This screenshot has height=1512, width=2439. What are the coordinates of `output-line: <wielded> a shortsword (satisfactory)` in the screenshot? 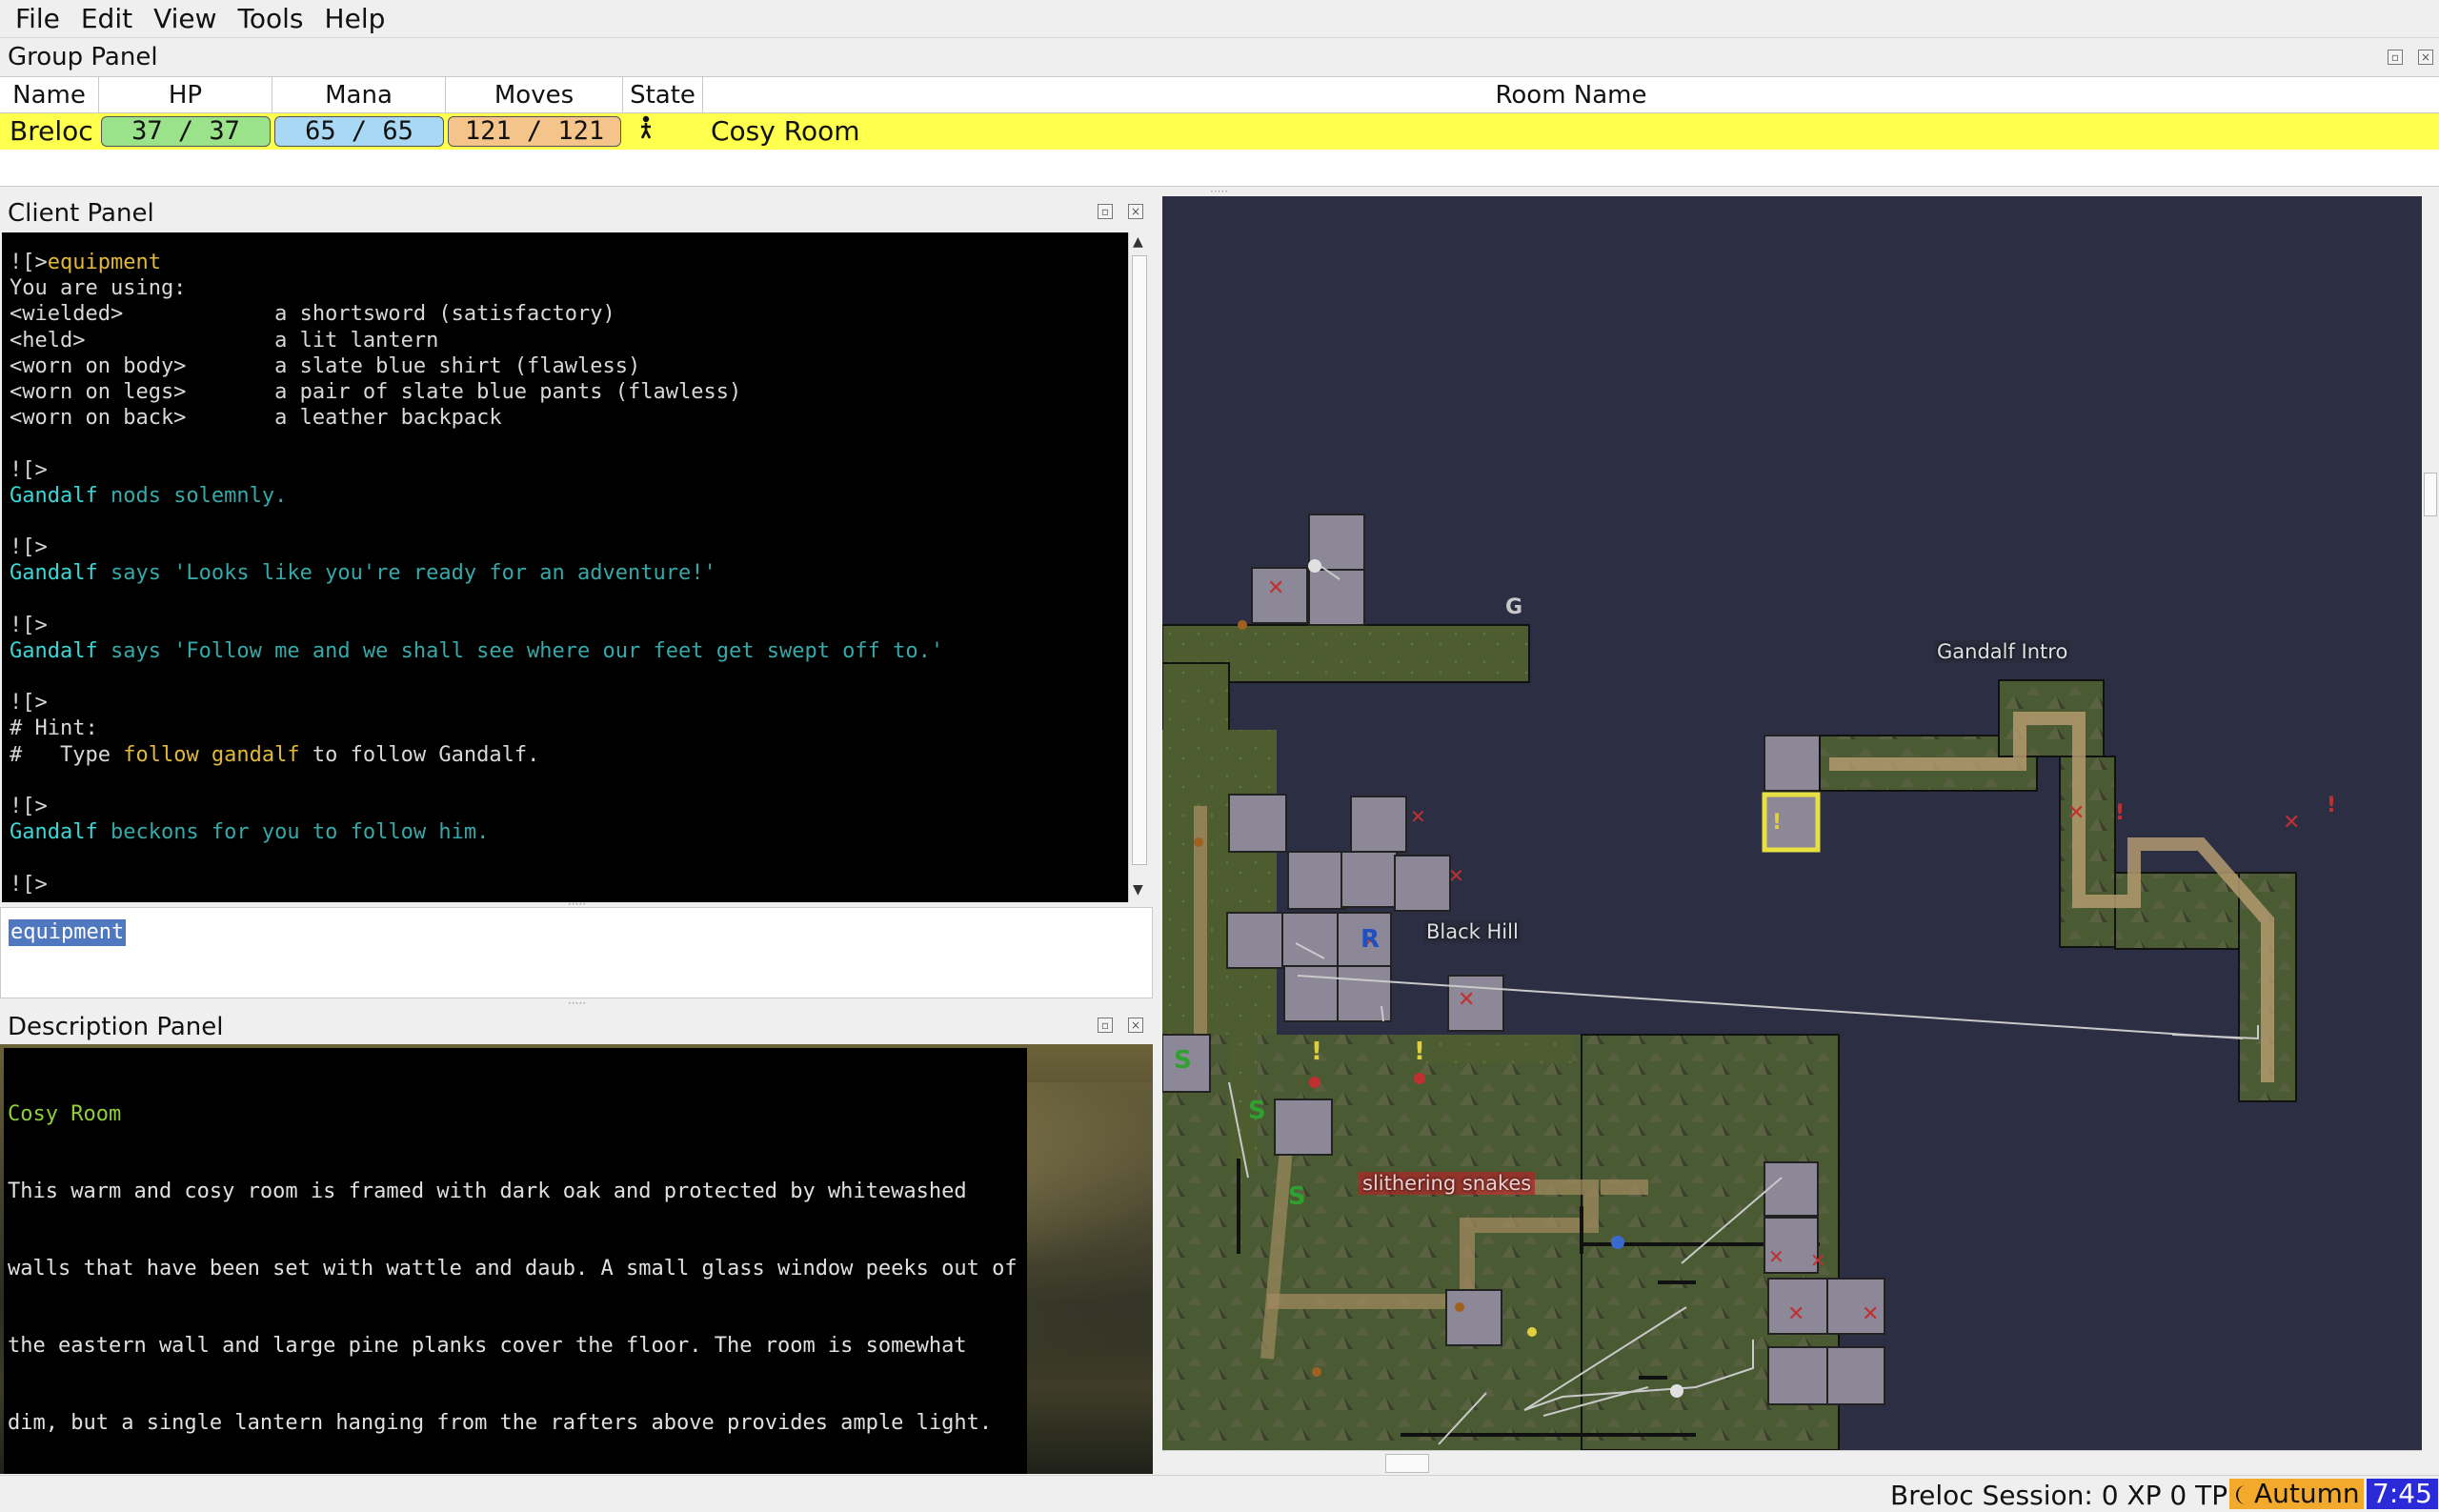 It's located at (569, 314).